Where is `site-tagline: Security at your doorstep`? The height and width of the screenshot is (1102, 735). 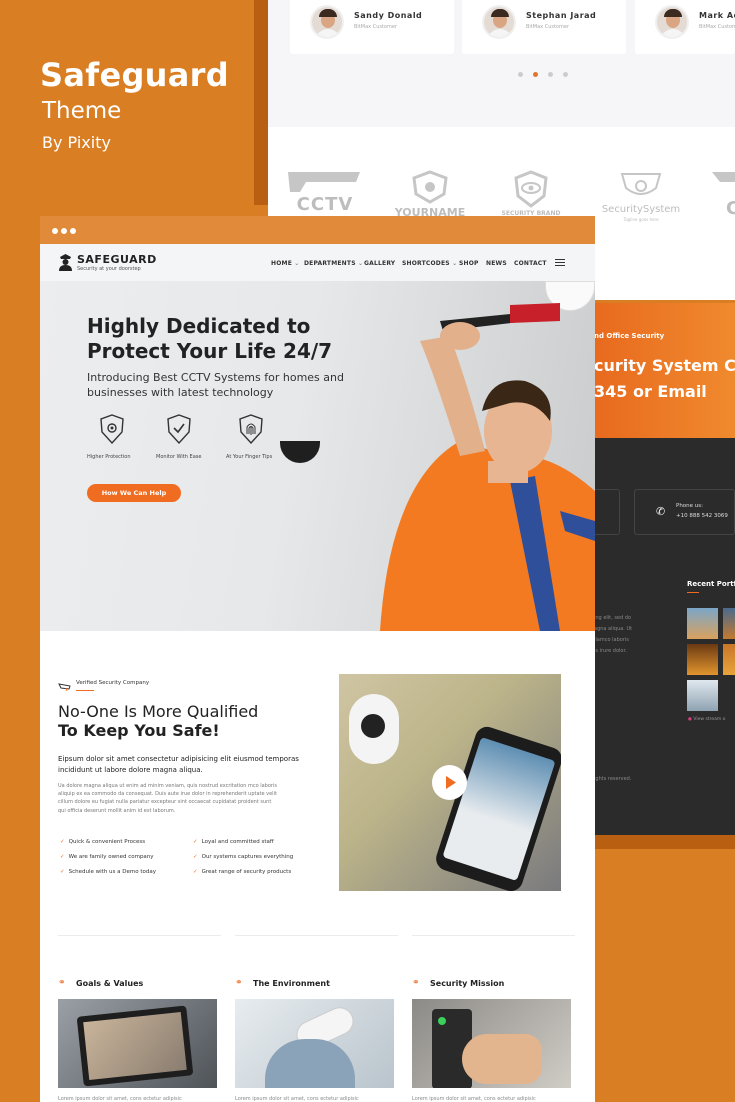 site-tagline: Security at your doorstep is located at coordinates (109, 269).